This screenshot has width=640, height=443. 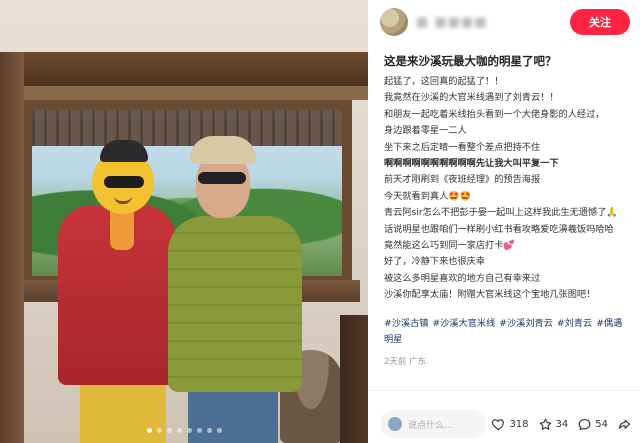 I want to click on person-right-sunglasses, so click(x=222, y=178).